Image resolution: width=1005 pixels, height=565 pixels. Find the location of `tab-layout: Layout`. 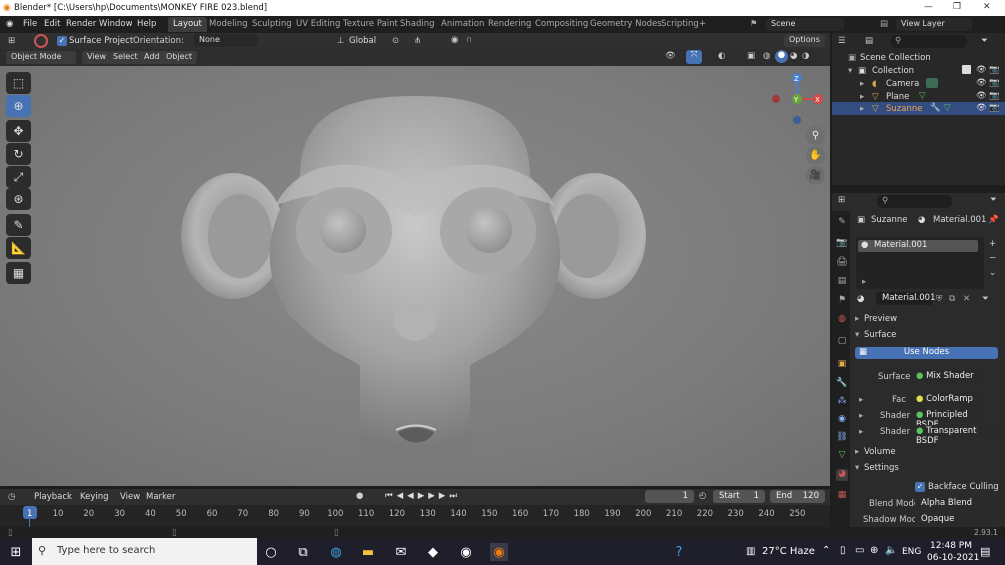

tab-layout: Layout is located at coordinates (187, 24).